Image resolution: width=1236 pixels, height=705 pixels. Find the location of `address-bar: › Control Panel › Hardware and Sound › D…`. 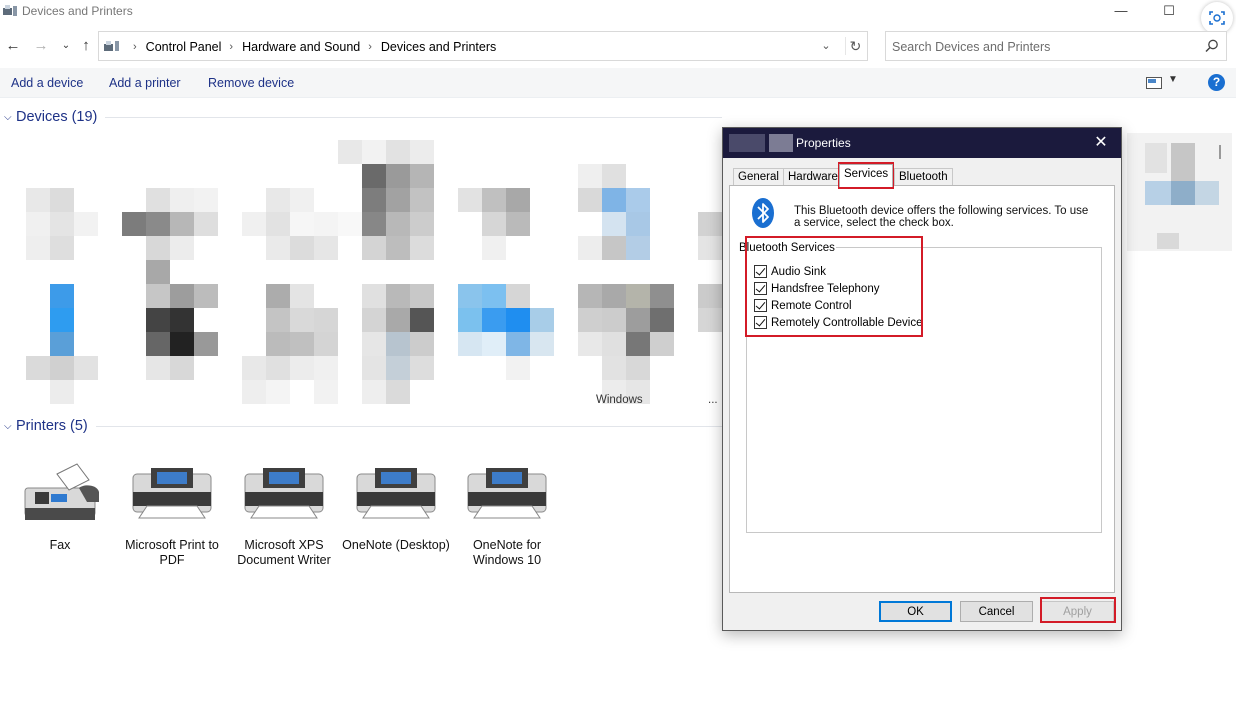

address-bar: › Control Panel › Hardware and Sound › D… is located at coordinates (483, 46).